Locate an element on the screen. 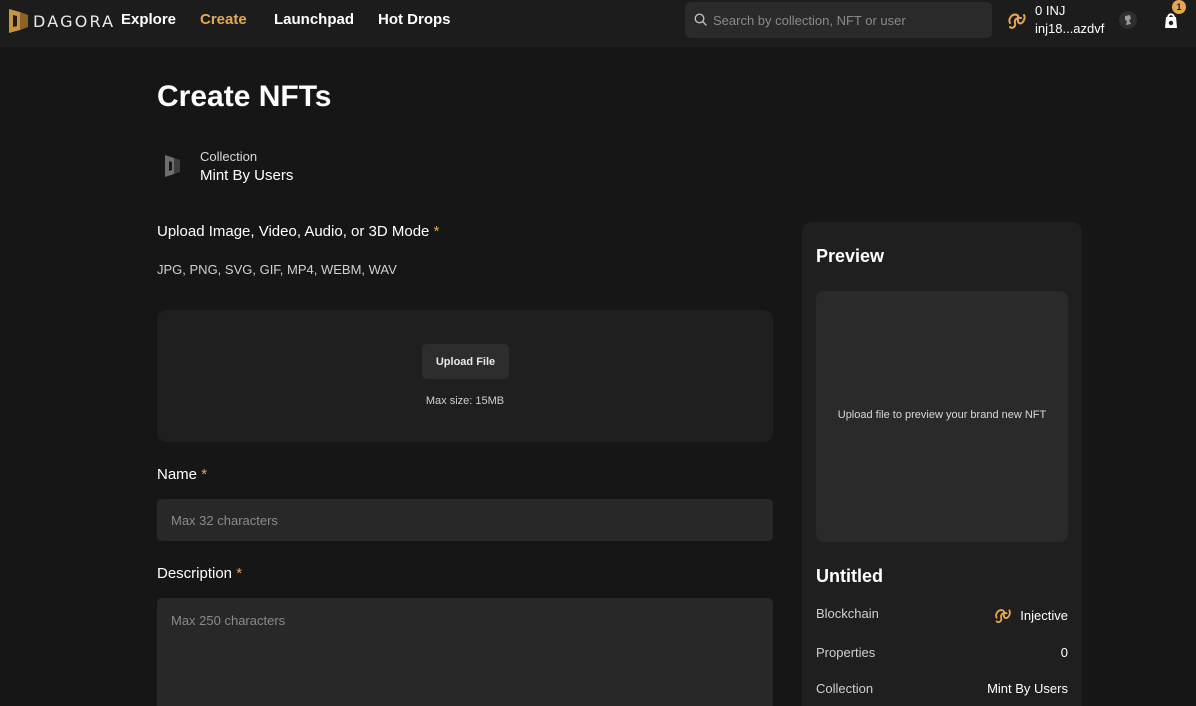 The width and height of the screenshot is (1196, 706). search-bar is located at coordinates (838, 20).